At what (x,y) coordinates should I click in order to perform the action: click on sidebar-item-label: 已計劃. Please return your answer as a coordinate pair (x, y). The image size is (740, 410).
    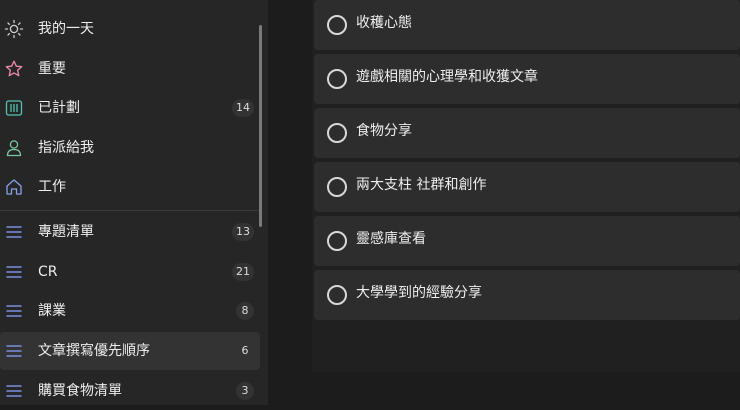
    Looking at the image, I should click on (59, 108).